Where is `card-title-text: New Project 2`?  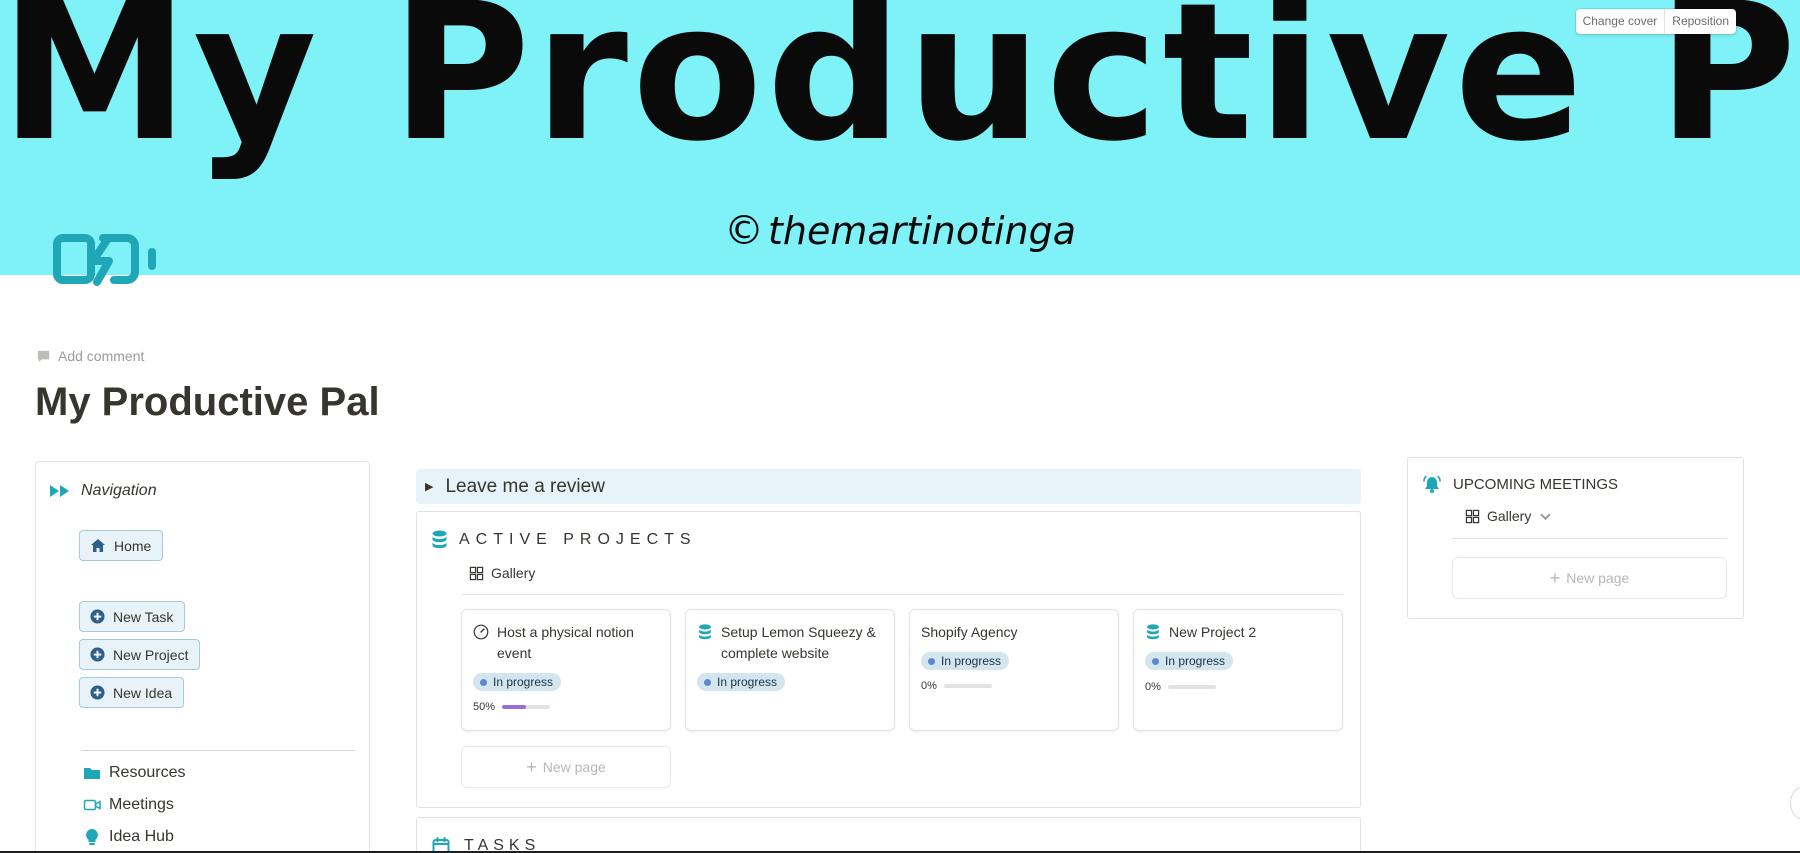 card-title-text: New Project 2 is located at coordinates (1213, 632).